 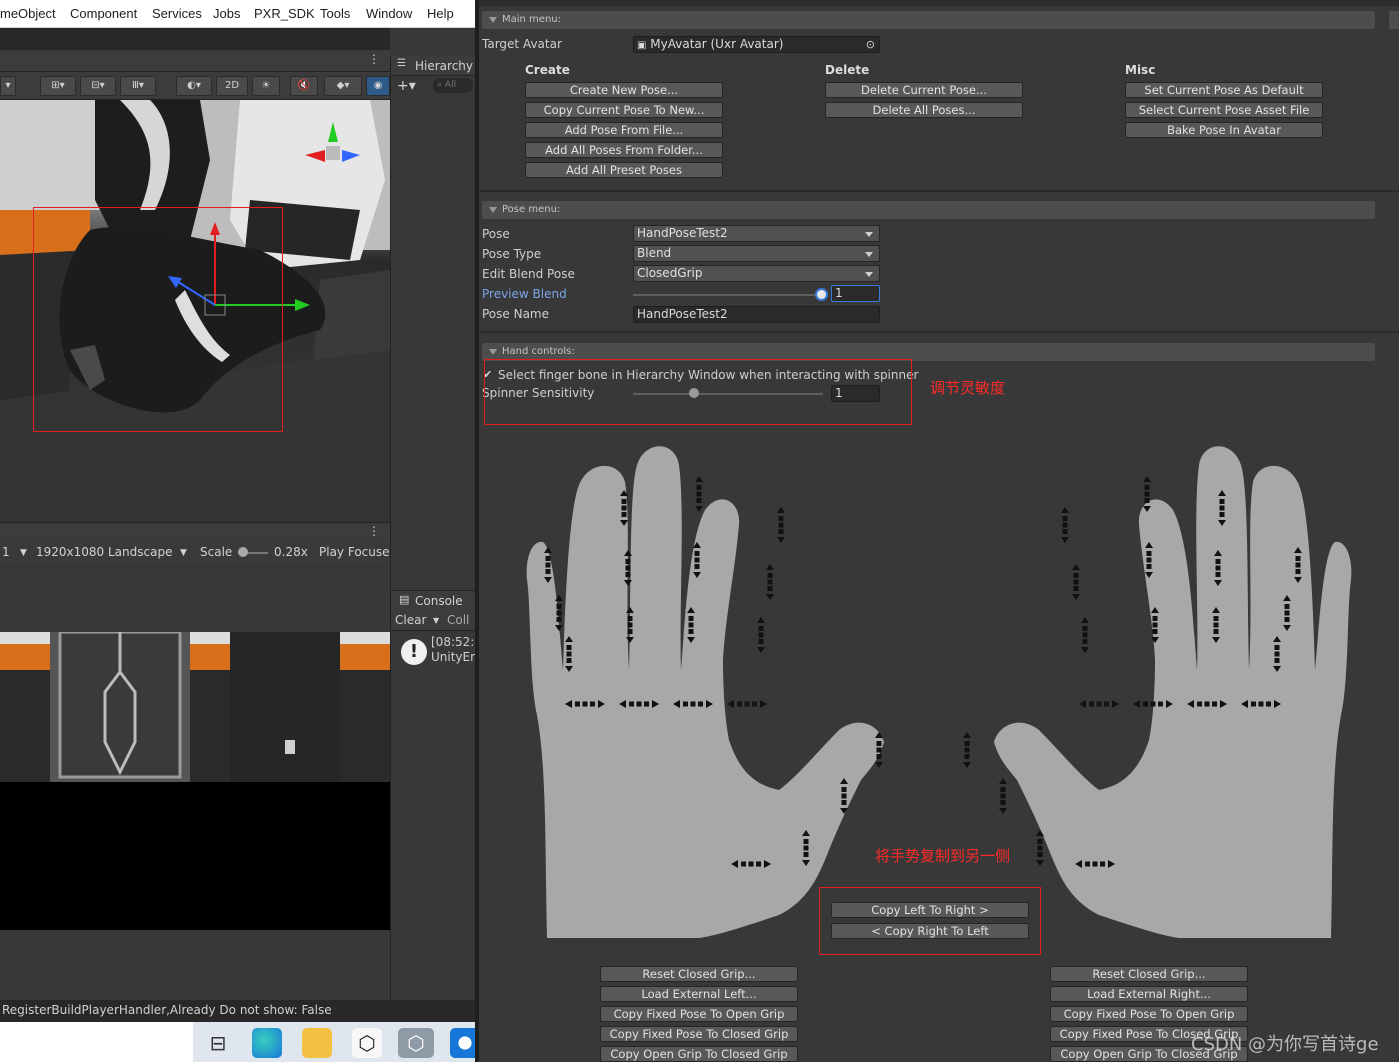 I want to click on scale-value: 0.28x, so click(x=291, y=552).